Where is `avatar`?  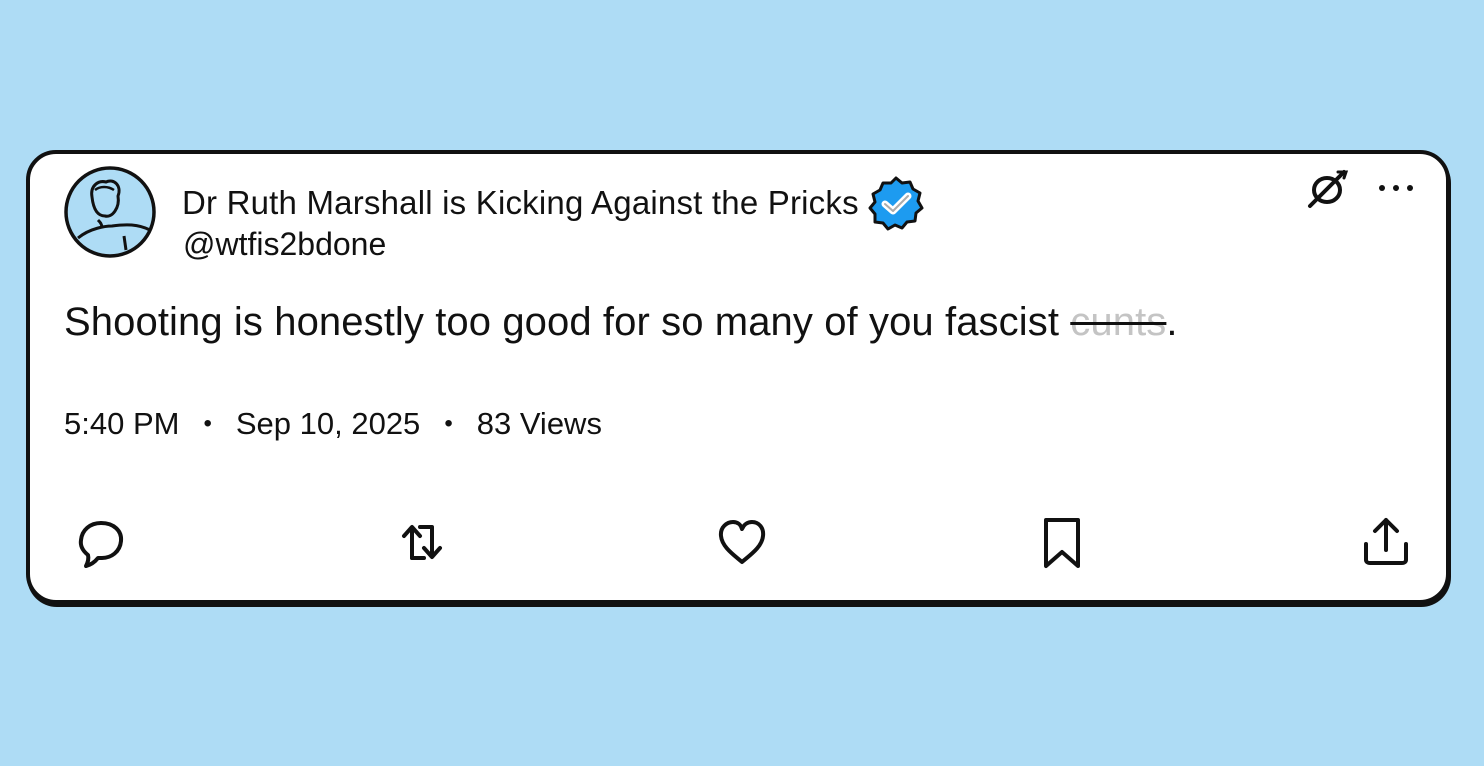 avatar is located at coordinates (109, 211).